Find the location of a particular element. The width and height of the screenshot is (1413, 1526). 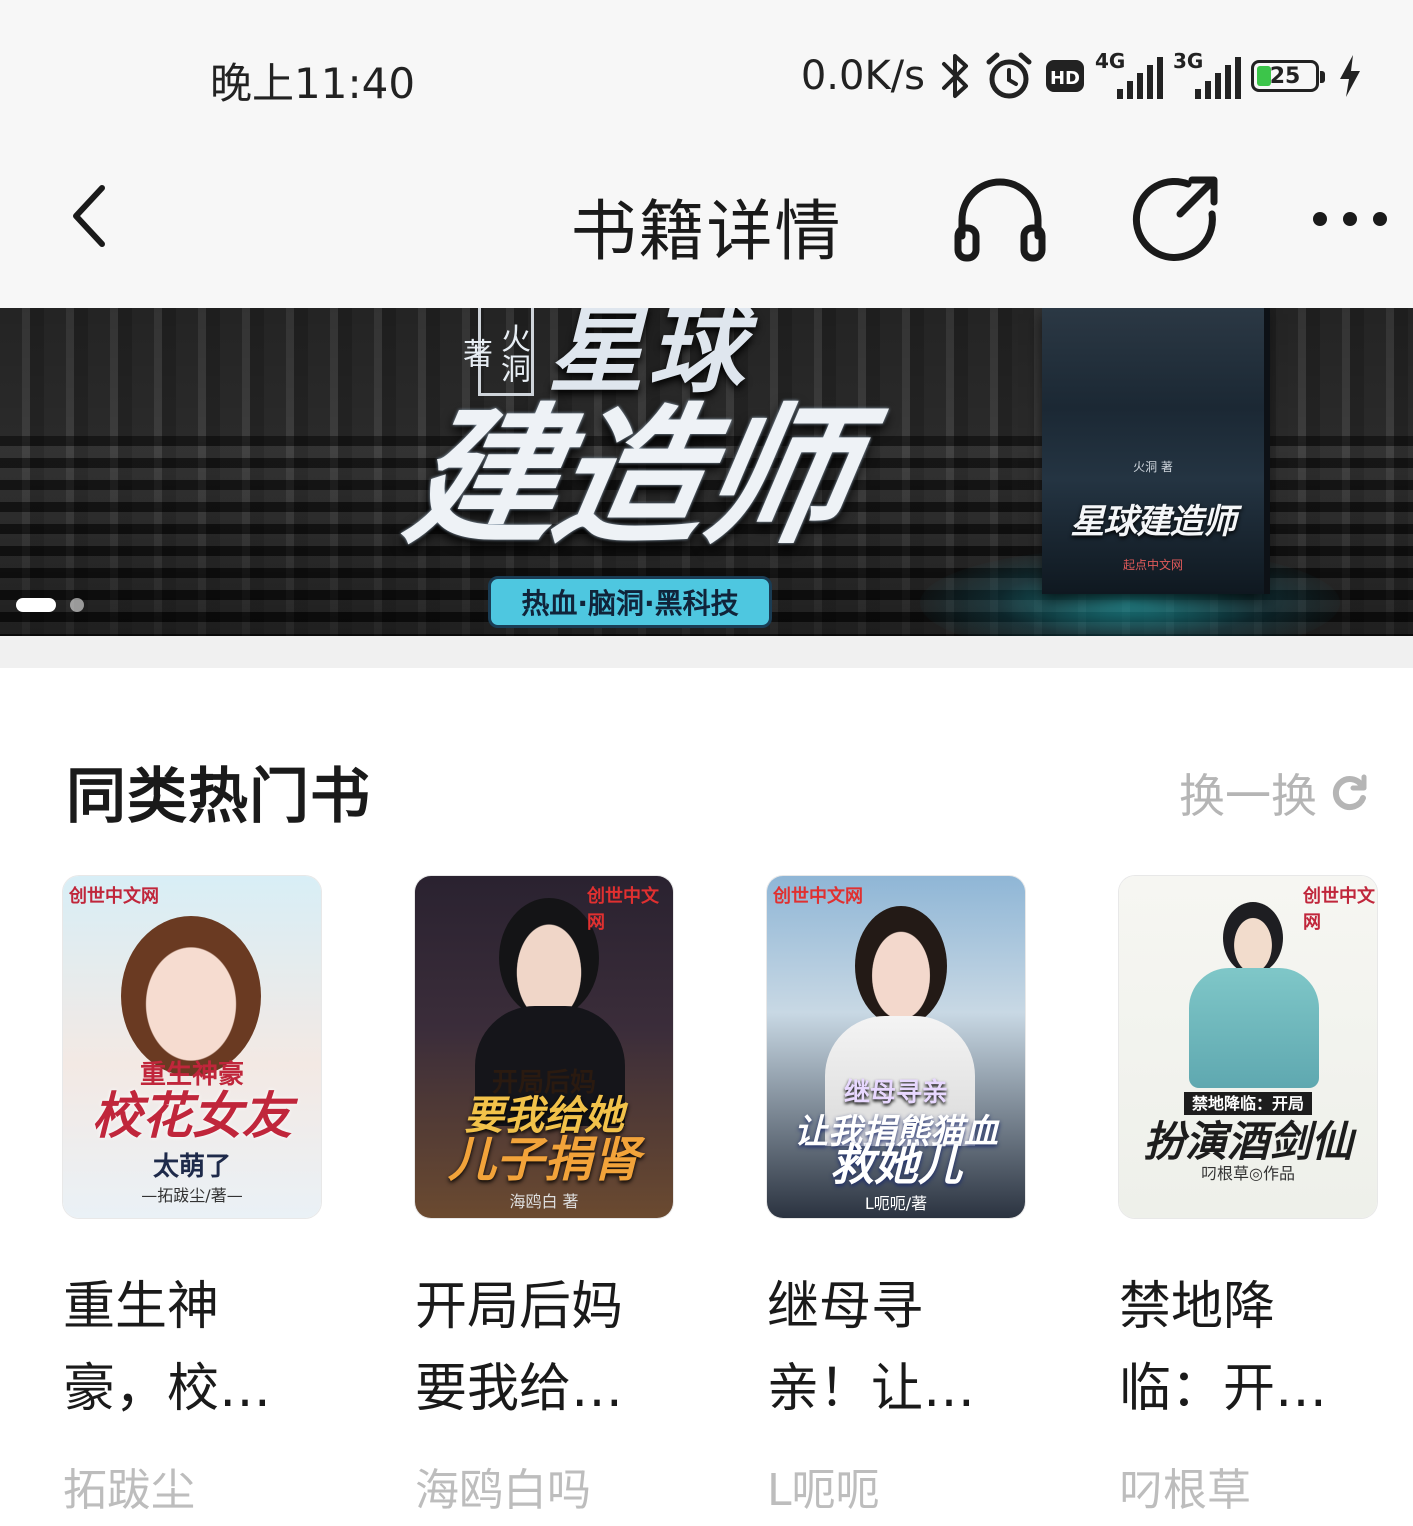

more-icon is located at coordinates (1350, 219).